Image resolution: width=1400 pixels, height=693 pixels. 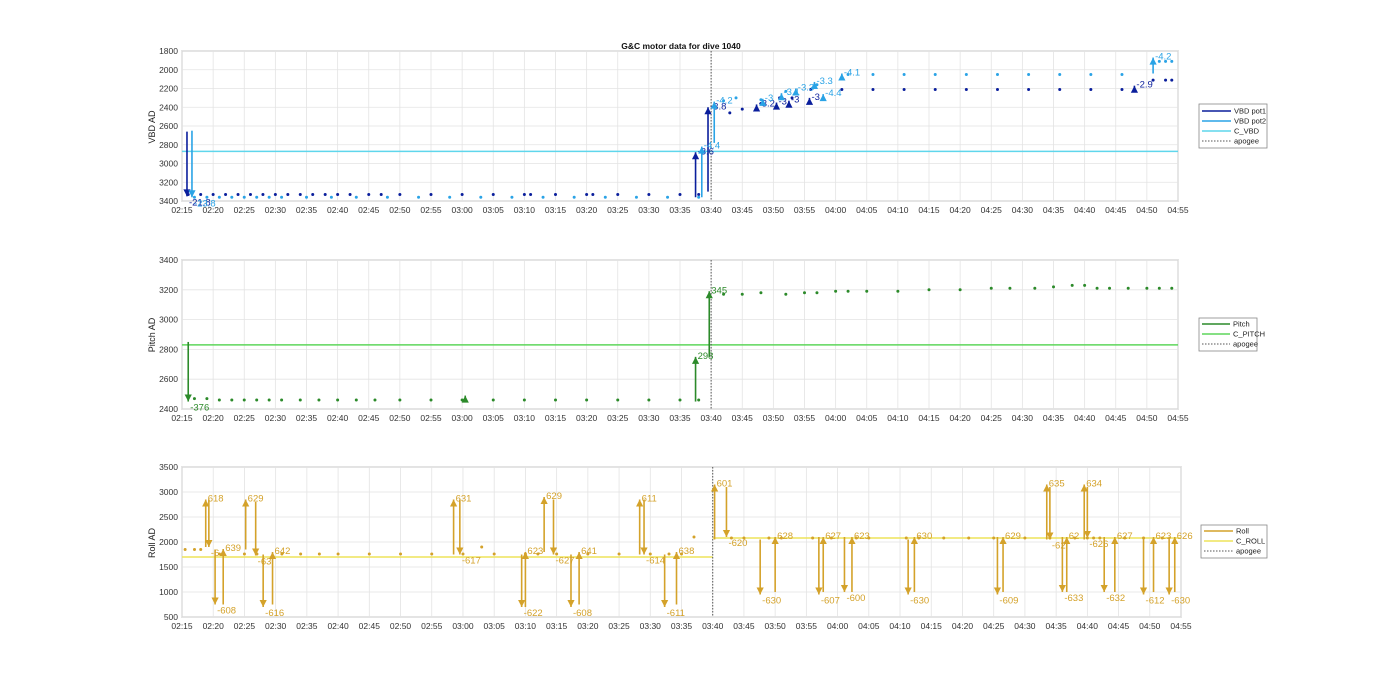 I want to click on roll-arrow-label: 629, so click(x=1013, y=536).